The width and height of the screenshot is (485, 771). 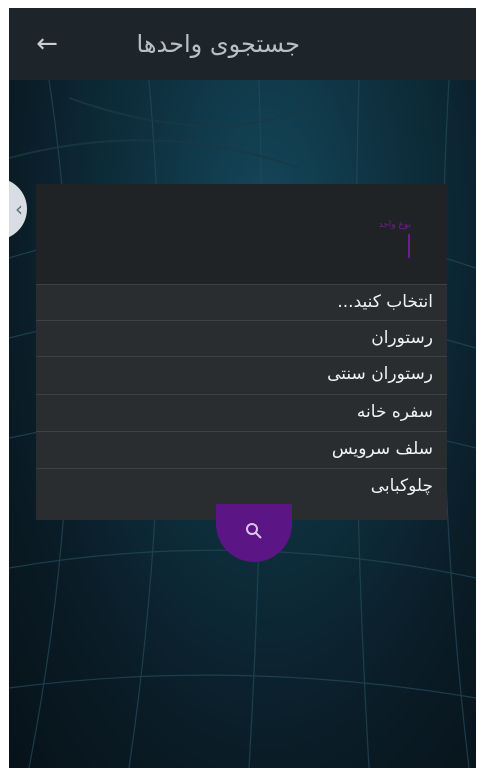 I want to click on dropdown-option-restaurant: رستوران, so click(x=241, y=338).